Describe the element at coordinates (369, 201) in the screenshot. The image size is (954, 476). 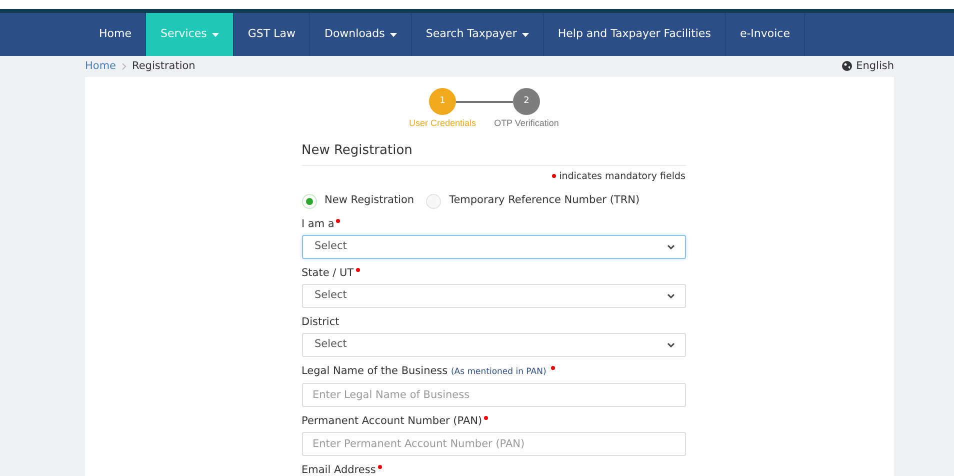
I see `radio-label: New Registration` at that location.